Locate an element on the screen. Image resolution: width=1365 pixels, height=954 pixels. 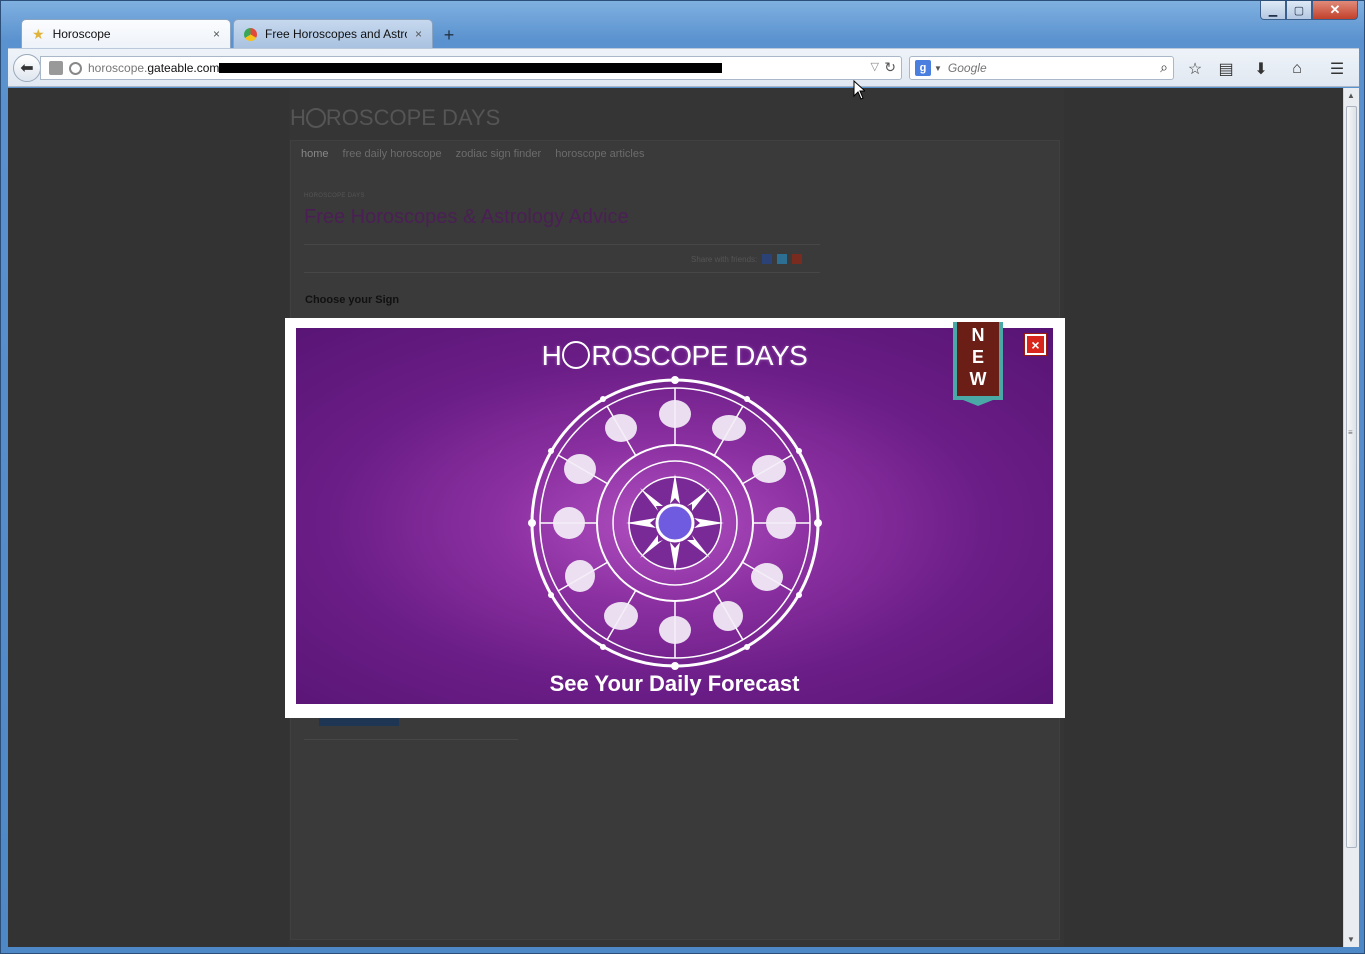
star-icon: ★ is located at coordinates (38, 33).